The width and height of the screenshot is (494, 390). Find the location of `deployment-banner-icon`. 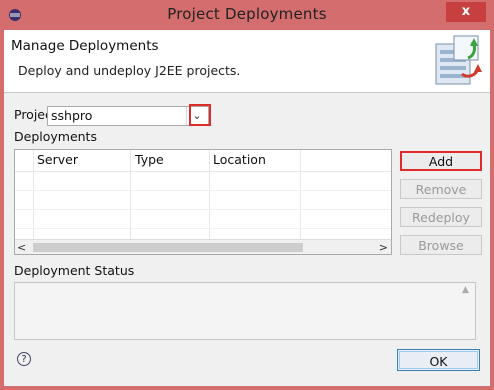

deployment-banner-icon is located at coordinates (458, 60).